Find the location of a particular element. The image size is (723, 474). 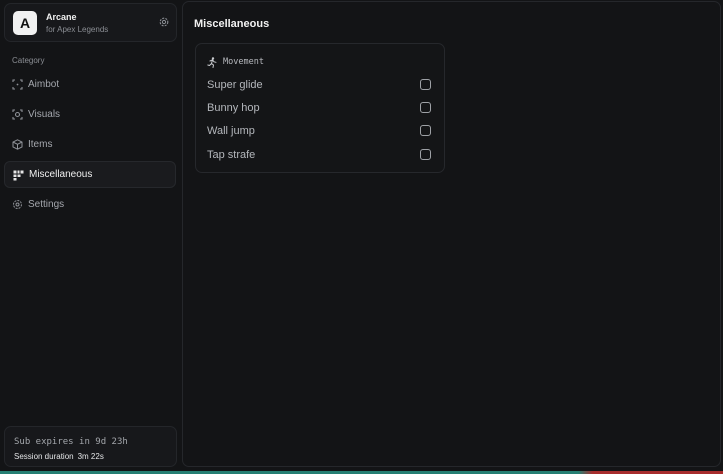

card-title: Movement is located at coordinates (243, 62).